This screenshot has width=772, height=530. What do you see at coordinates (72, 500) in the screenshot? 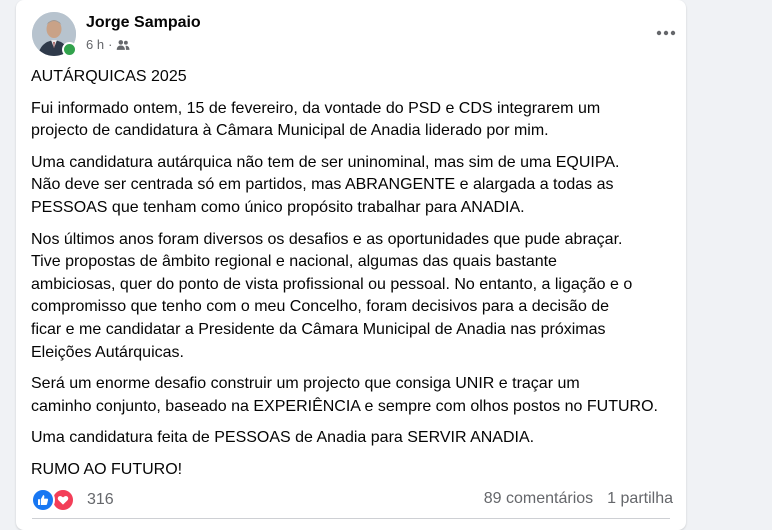
I see `reactions-summary: 316` at bounding box center [72, 500].